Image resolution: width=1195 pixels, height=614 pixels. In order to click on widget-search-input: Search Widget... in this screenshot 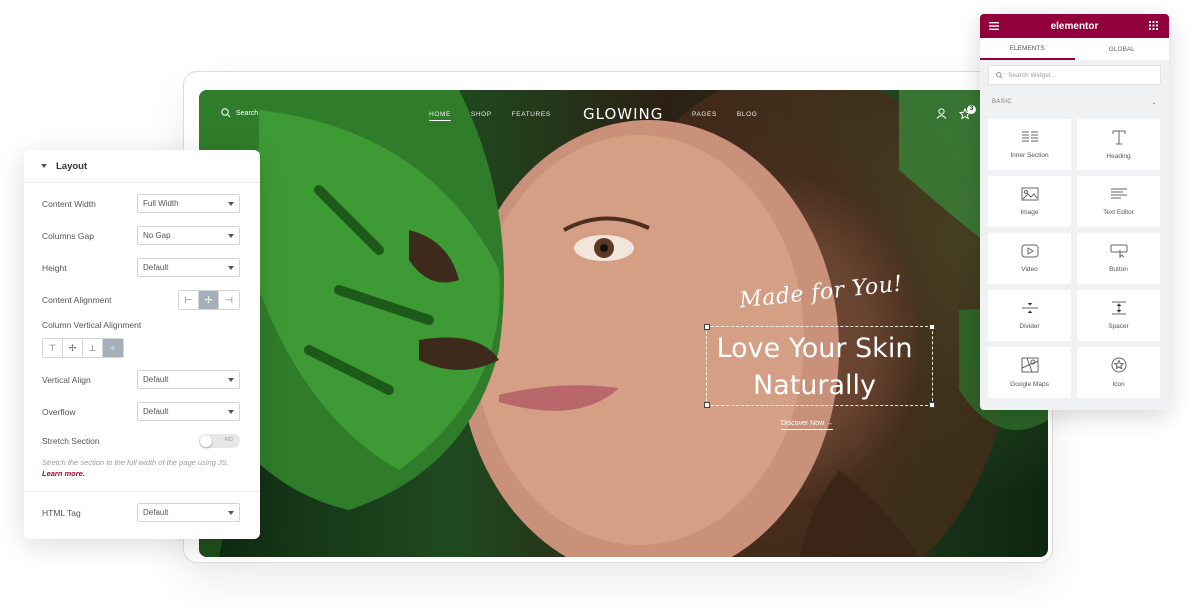, I will do `click(1074, 75)`.